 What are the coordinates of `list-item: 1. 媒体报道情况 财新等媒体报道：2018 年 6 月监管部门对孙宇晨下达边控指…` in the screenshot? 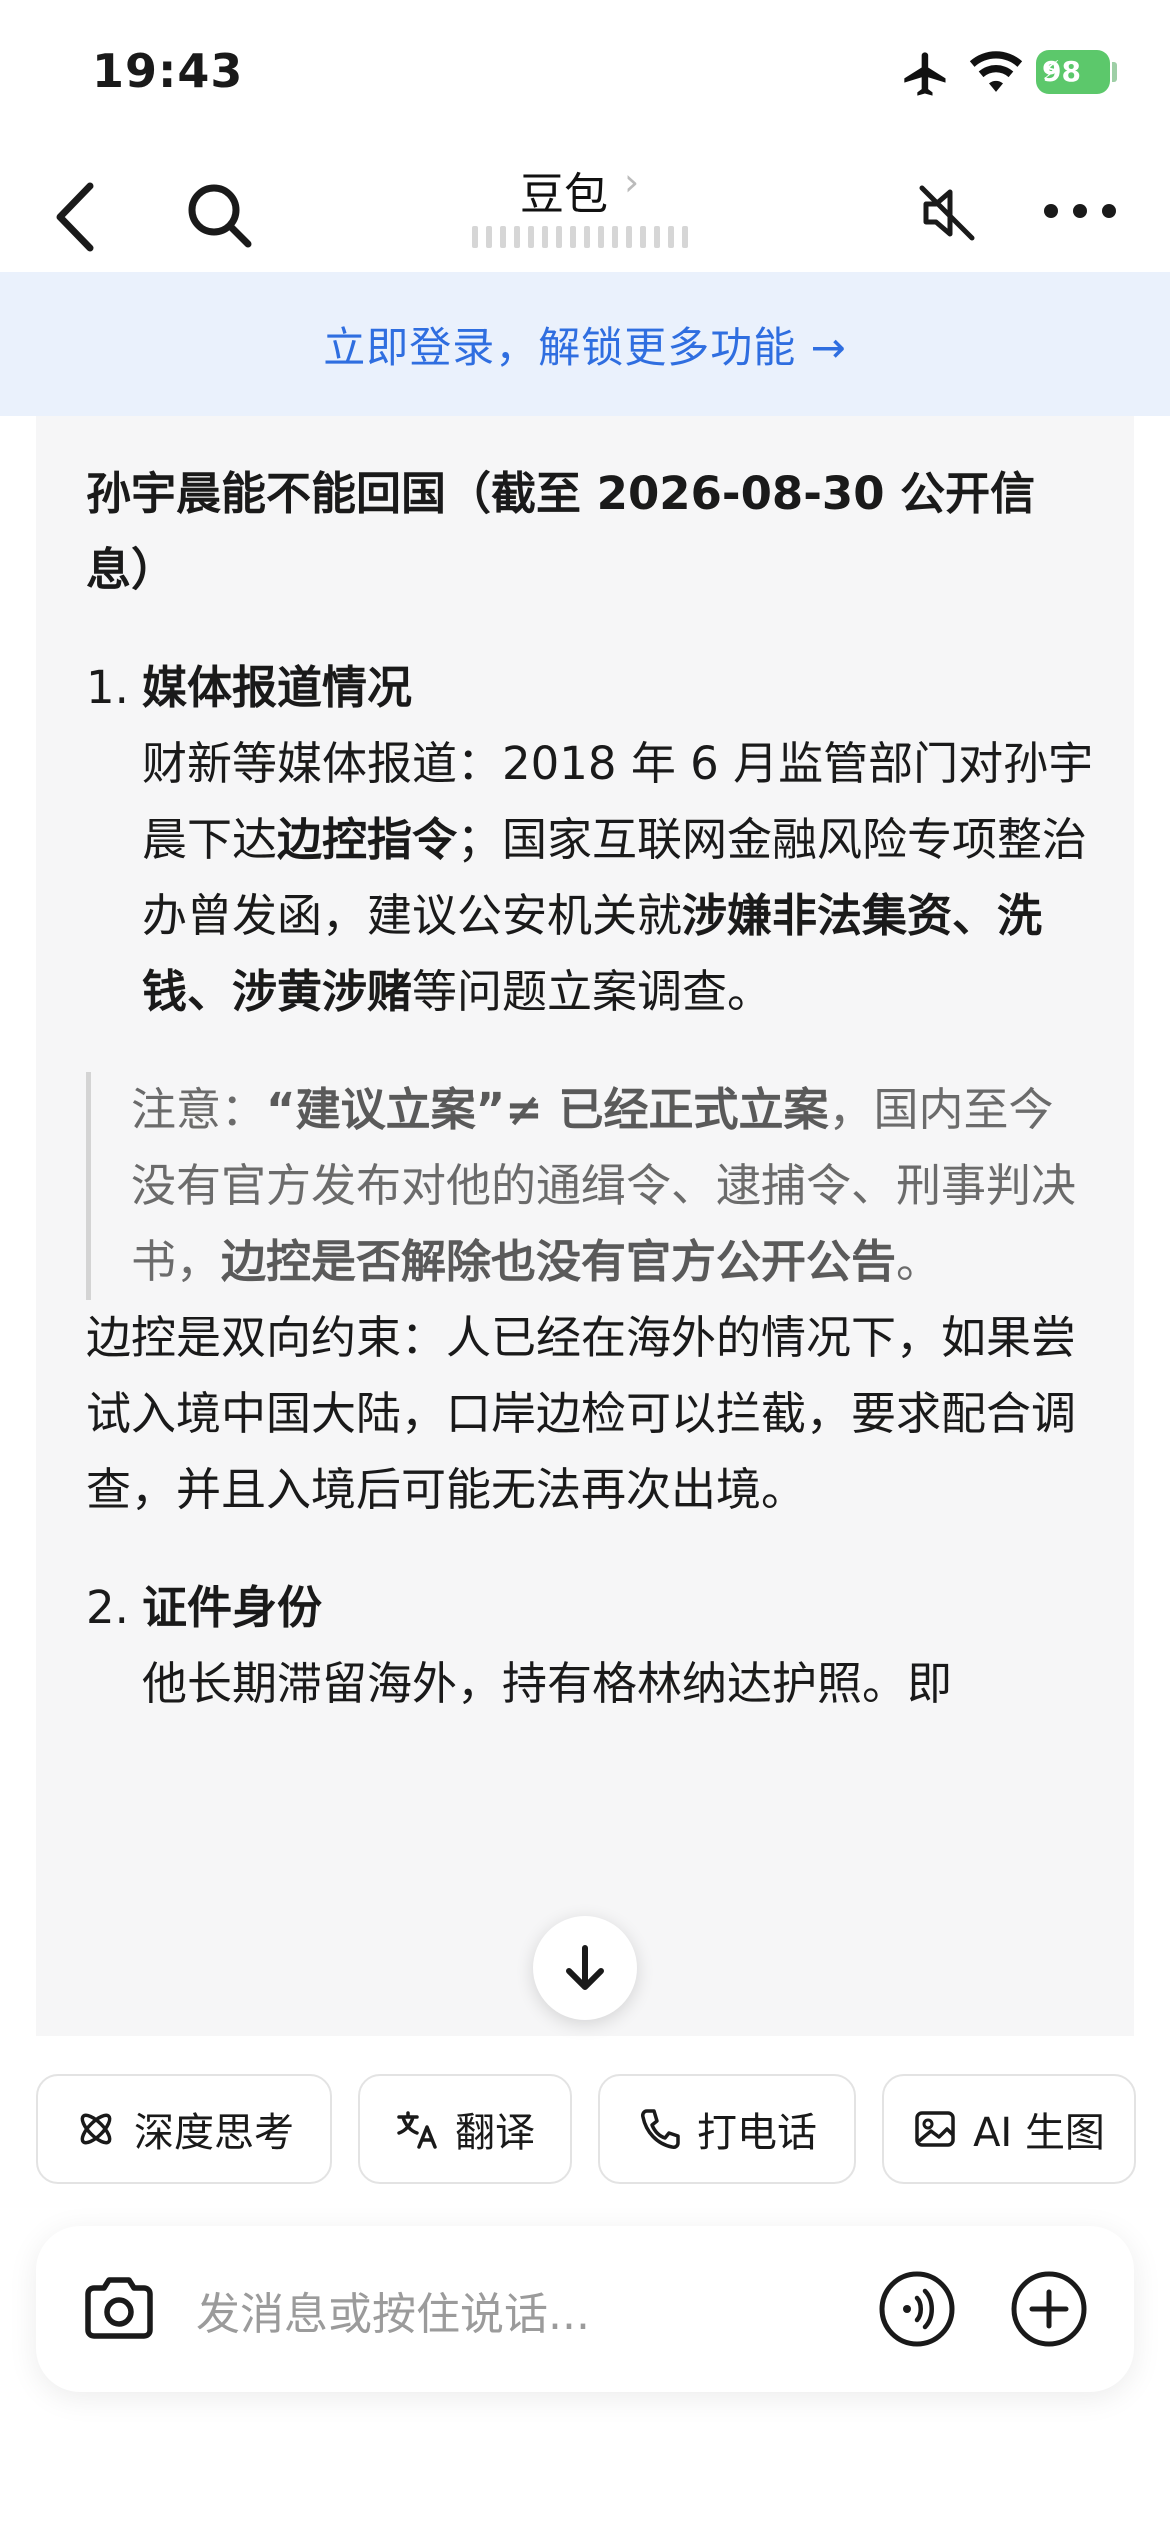 It's located at (591, 840).